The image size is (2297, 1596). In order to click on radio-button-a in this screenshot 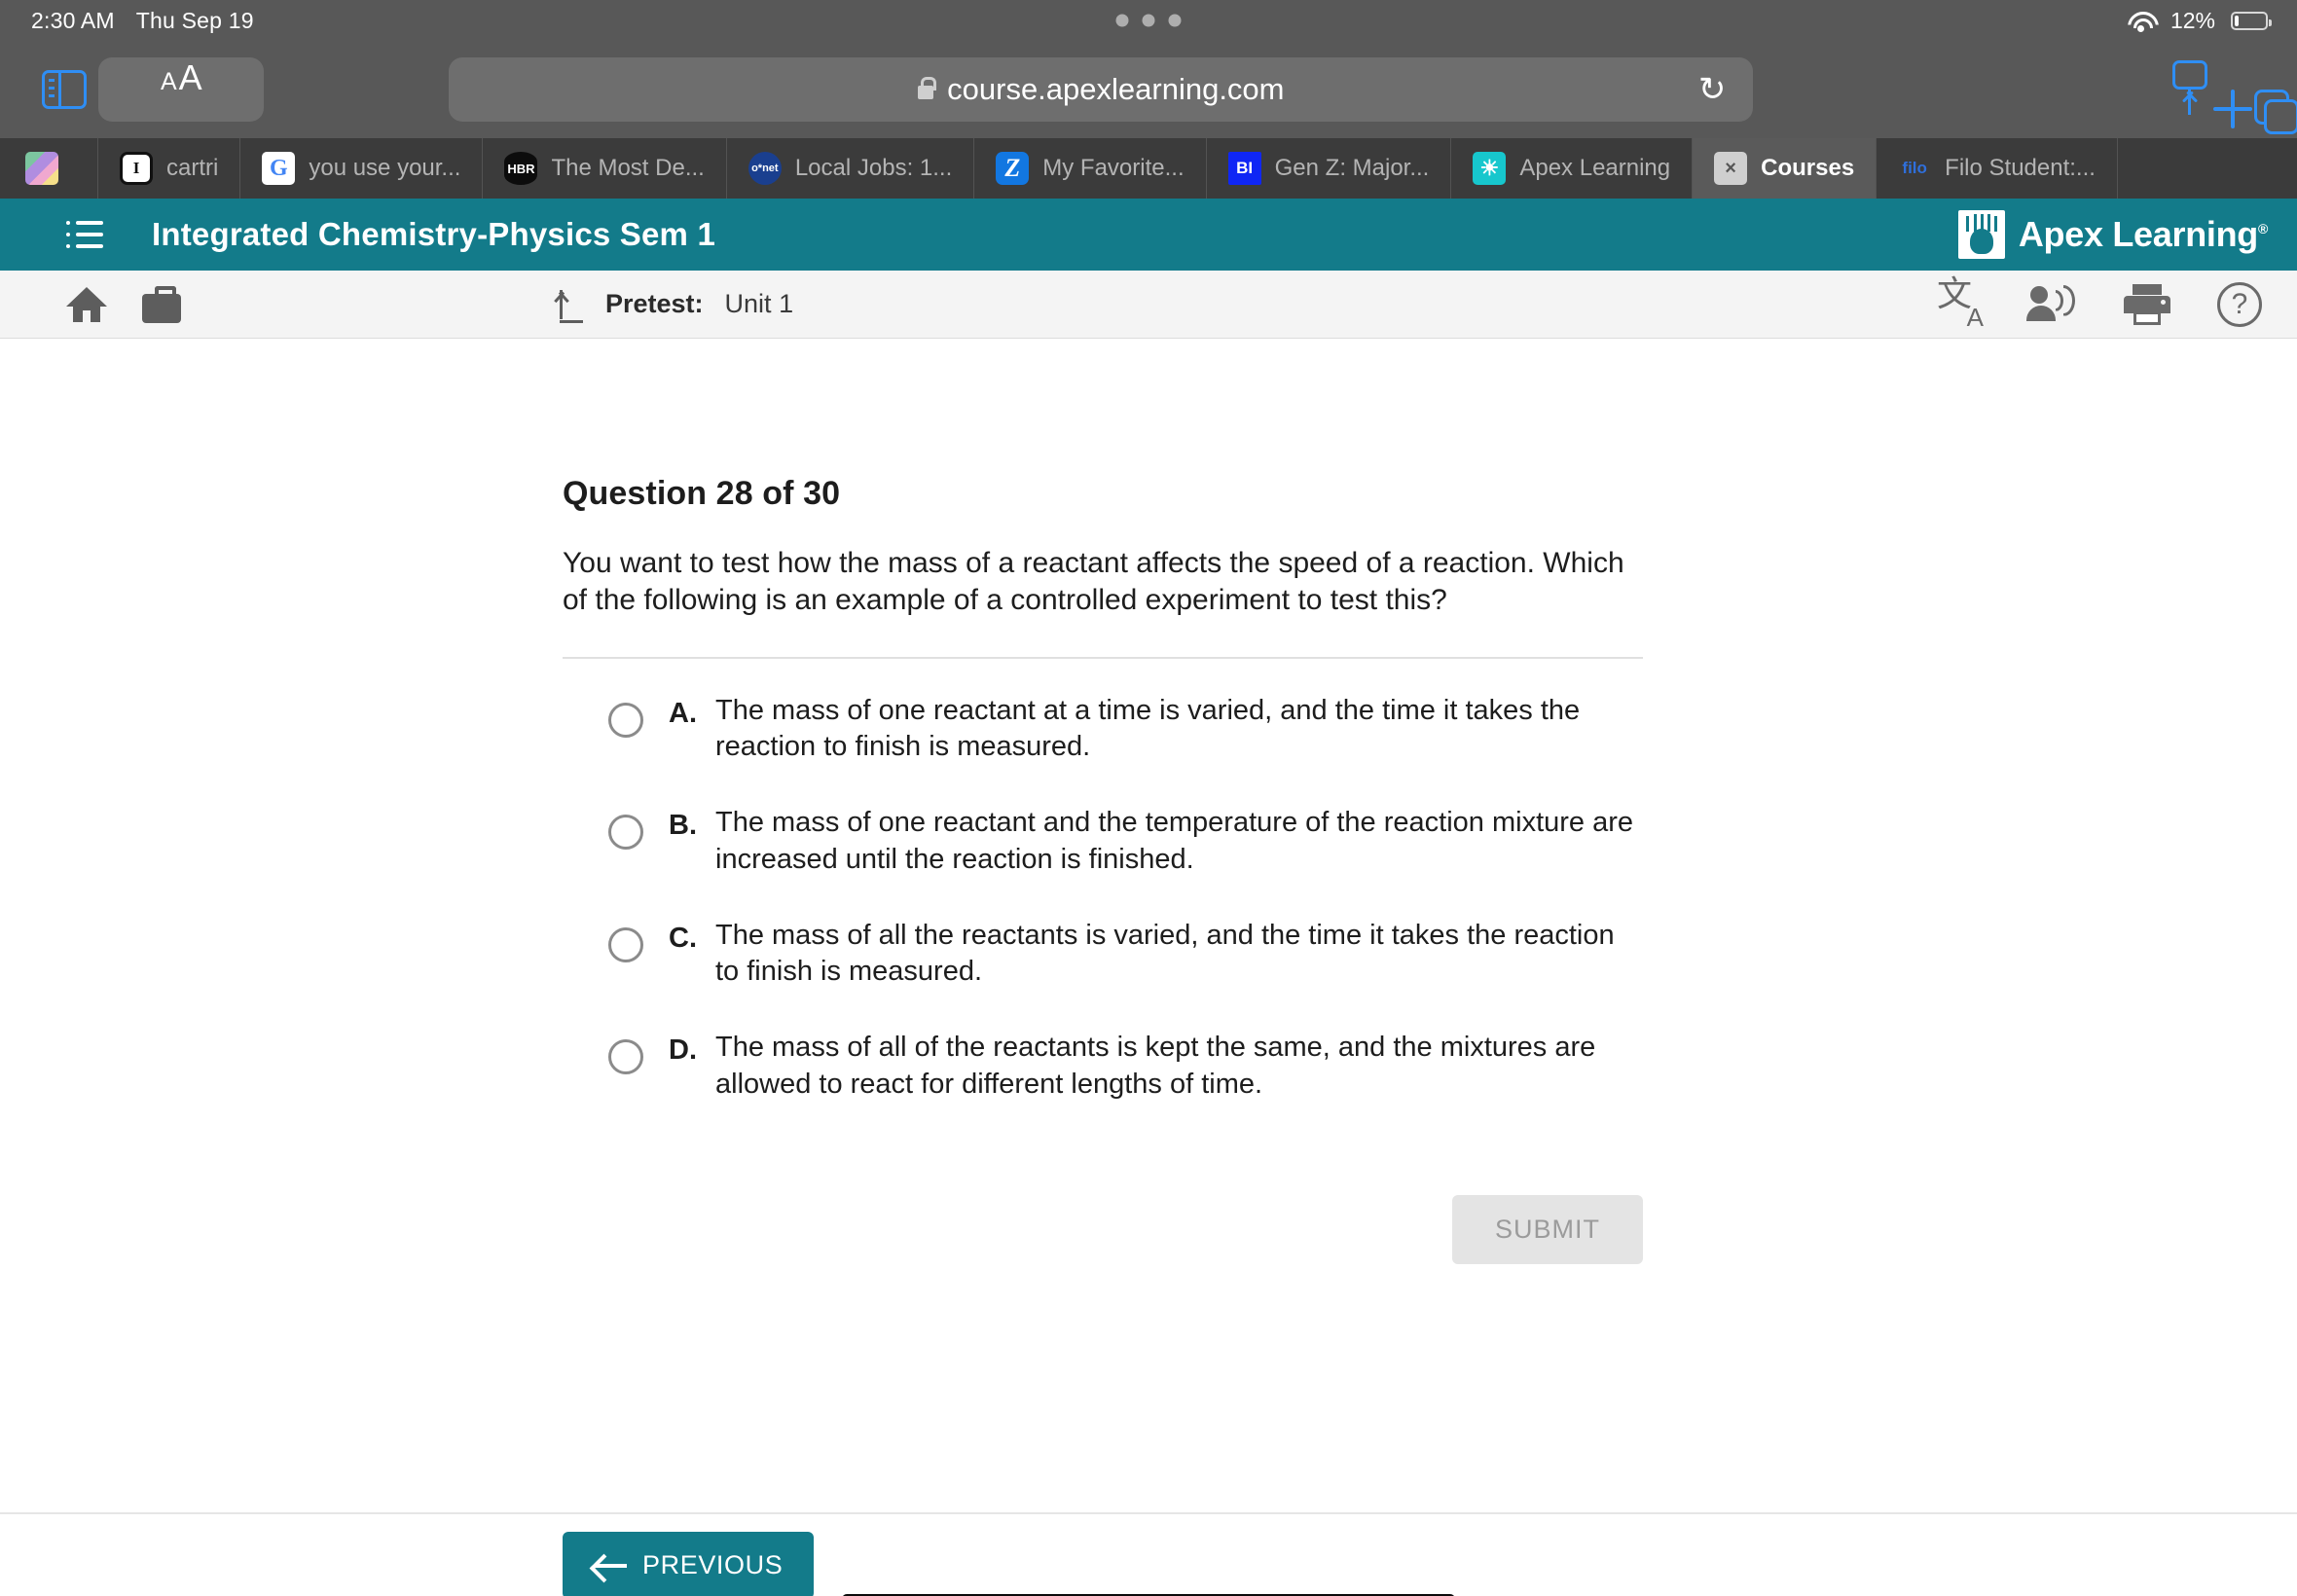, I will do `click(625, 720)`.